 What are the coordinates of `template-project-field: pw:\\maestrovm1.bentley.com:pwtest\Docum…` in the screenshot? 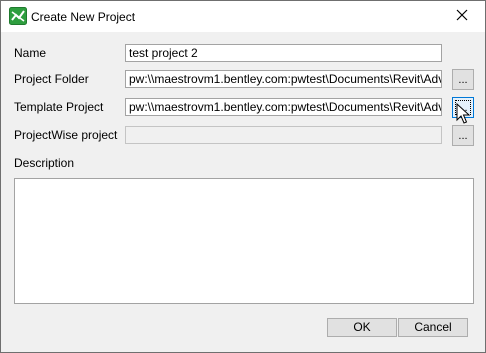 It's located at (283, 107).